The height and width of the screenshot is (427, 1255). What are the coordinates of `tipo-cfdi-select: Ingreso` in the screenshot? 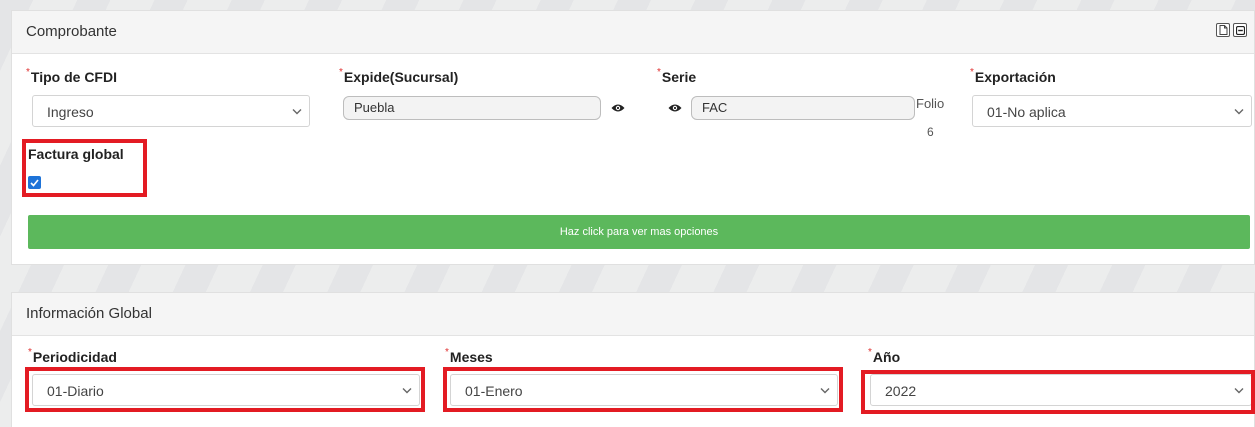 It's located at (171, 111).